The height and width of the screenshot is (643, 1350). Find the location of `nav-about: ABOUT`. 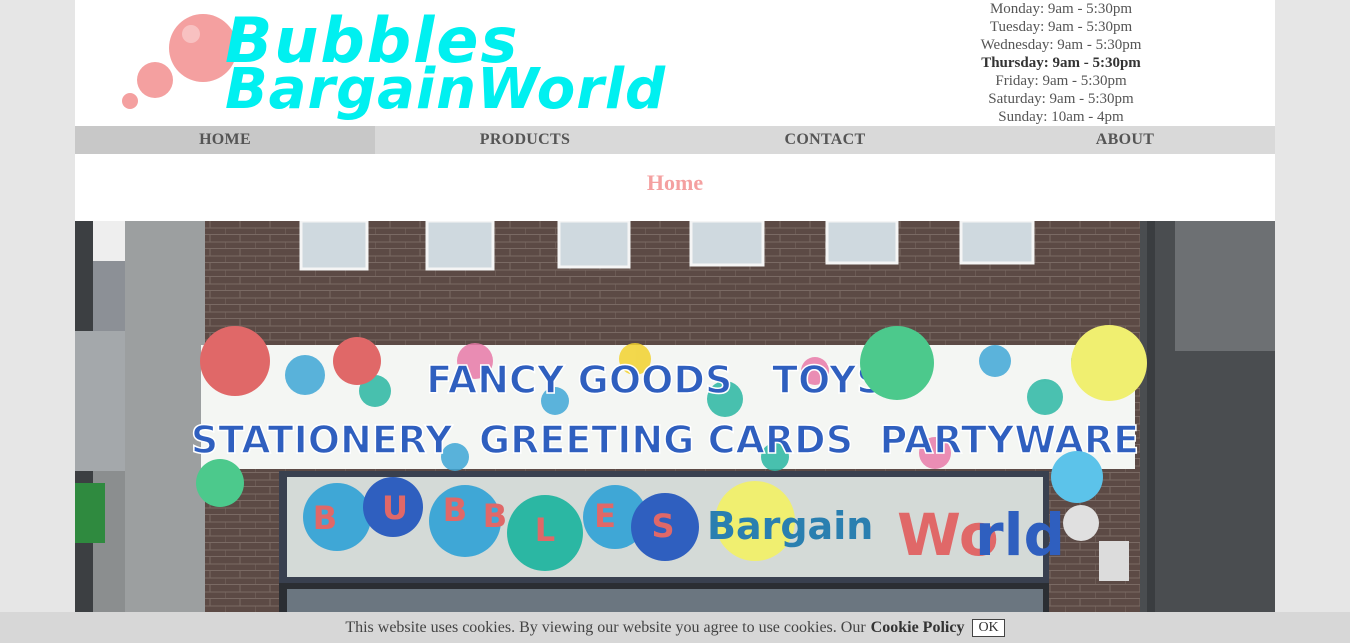

nav-about: ABOUT is located at coordinates (1125, 140).